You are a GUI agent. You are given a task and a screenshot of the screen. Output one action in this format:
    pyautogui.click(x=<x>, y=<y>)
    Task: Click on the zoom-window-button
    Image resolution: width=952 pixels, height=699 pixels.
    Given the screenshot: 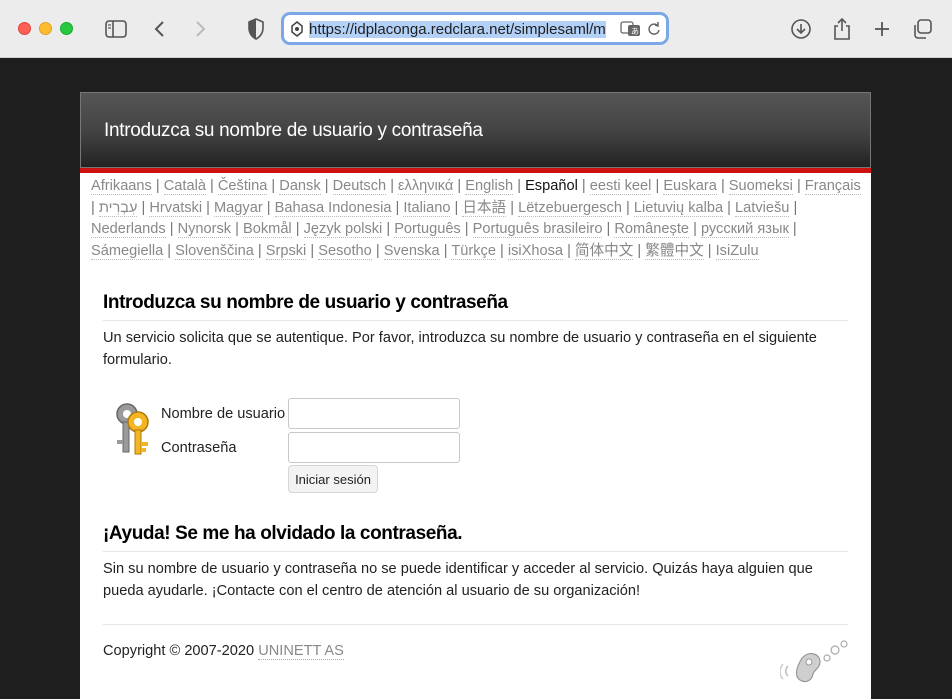 What is the action you would take?
    pyautogui.click(x=66, y=28)
    